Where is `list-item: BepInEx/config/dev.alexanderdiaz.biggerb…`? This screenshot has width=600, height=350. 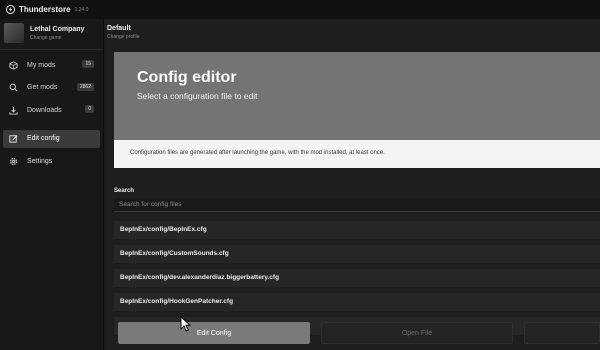
list-item: BepInEx/config/dev.alexanderdiaz.biggerb… is located at coordinates (357, 278).